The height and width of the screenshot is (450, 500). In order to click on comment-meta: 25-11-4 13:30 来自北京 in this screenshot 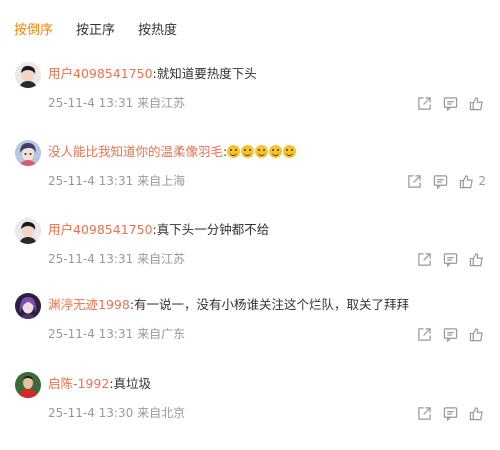, I will do `click(116, 413)`.